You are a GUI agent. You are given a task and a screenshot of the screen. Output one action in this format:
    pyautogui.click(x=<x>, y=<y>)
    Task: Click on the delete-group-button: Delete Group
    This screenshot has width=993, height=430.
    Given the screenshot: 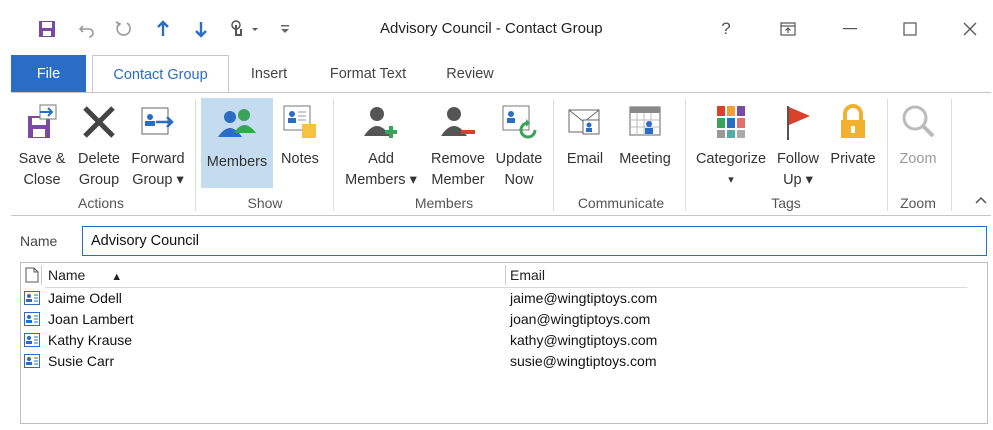 What is the action you would take?
    pyautogui.click(x=99, y=145)
    